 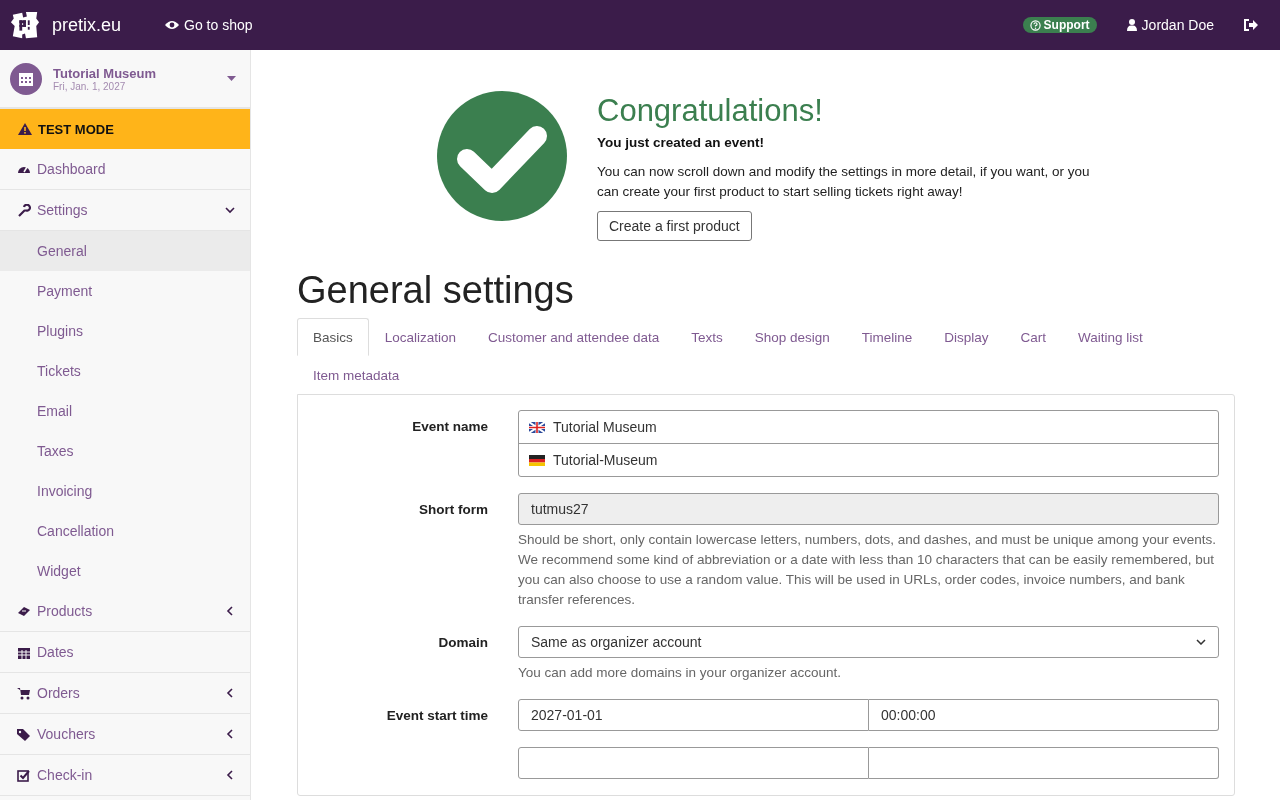 What do you see at coordinates (24, 611) in the screenshot?
I see `ticket-icon` at bounding box center [24, 611].